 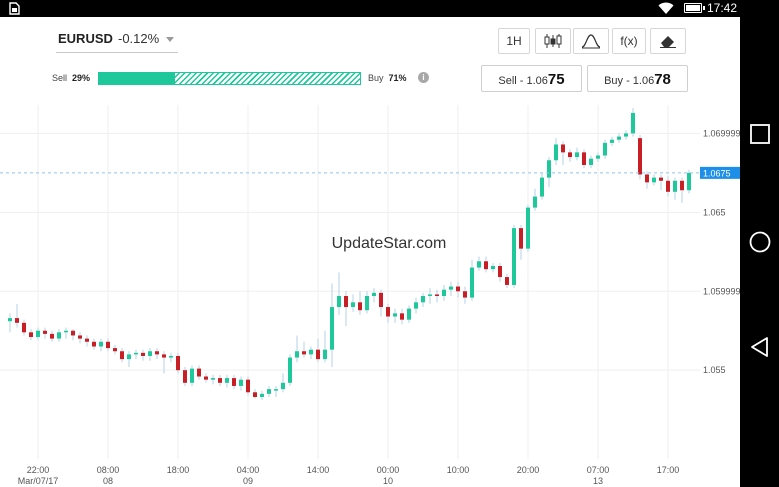 What do you see at coordinates (60, 78) in the screenshot?
I see `sell-sentiment-label: Sell` at bounding box center [60, 78].